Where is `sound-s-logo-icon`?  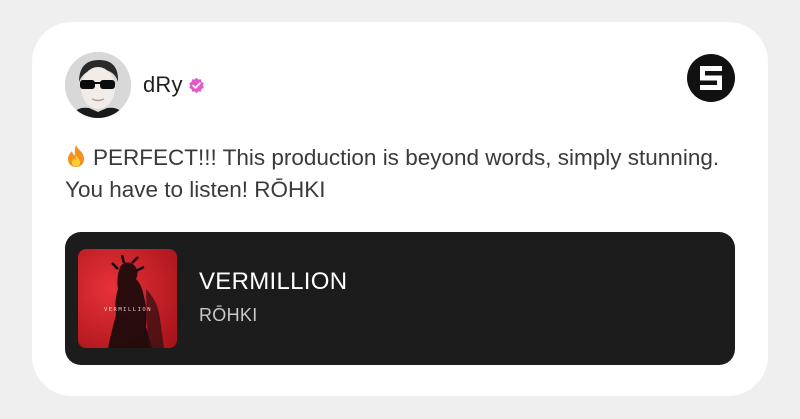 sound-s-logo-icon is located at coordinates (711, 78).